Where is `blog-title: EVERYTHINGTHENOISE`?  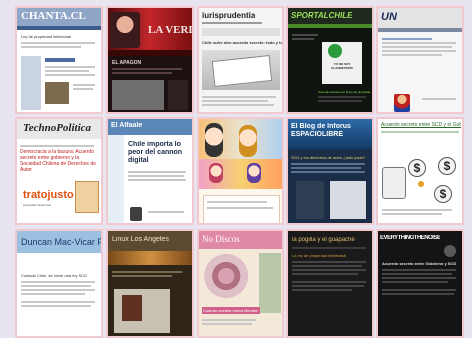
blog-title: EVERYTHINGTHENOISE is located at coordinates (410, 238).